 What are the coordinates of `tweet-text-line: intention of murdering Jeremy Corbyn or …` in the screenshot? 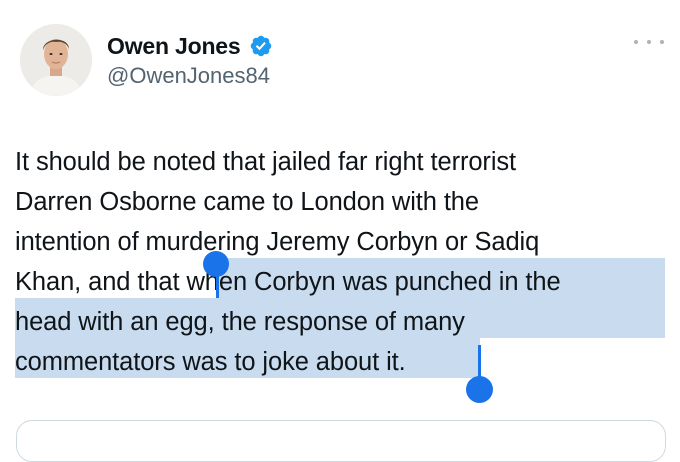 It's located at (277, 242).